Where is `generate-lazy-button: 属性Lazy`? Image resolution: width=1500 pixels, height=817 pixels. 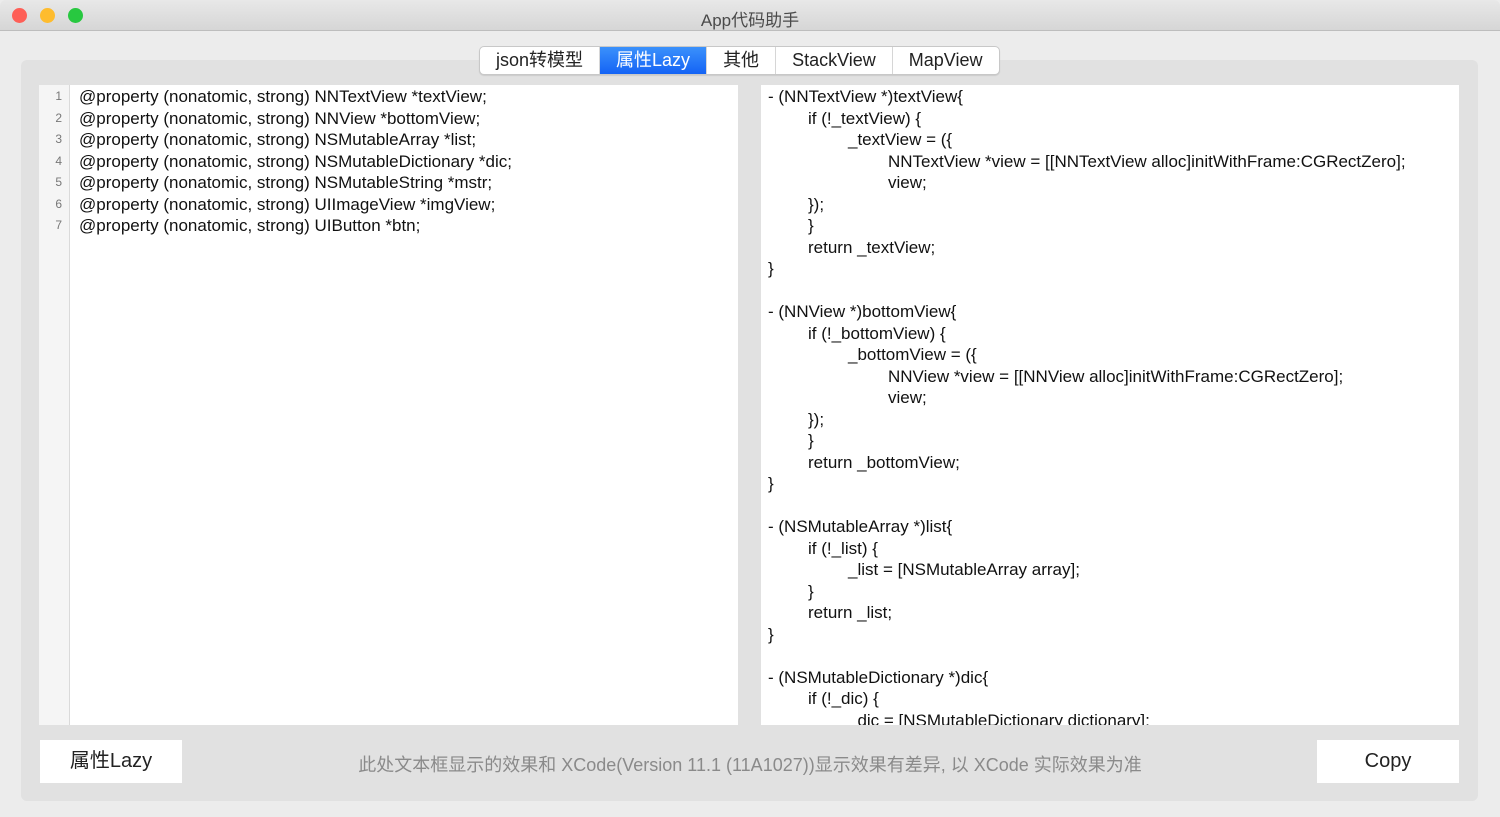 generate-lazy-button: 属性Lazy is located at coordinates (111, 761).